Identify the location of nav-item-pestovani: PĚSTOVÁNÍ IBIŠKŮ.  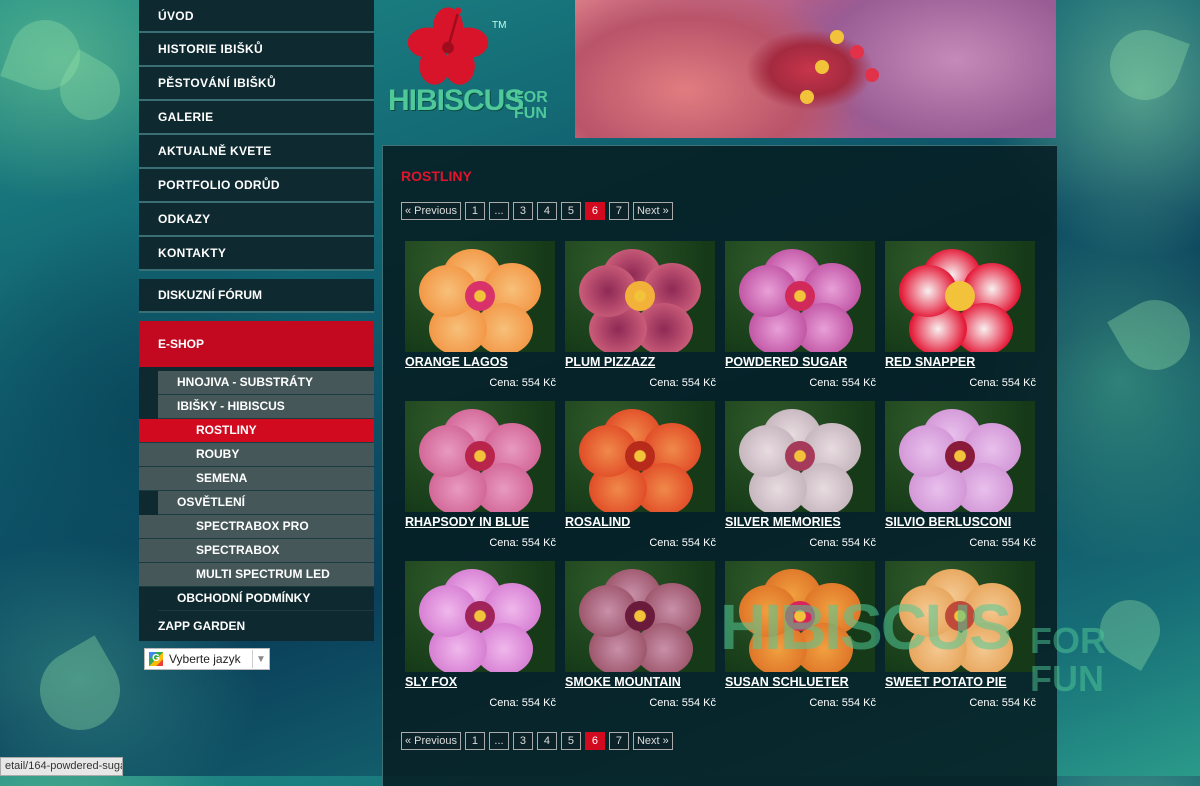
(256, 84).